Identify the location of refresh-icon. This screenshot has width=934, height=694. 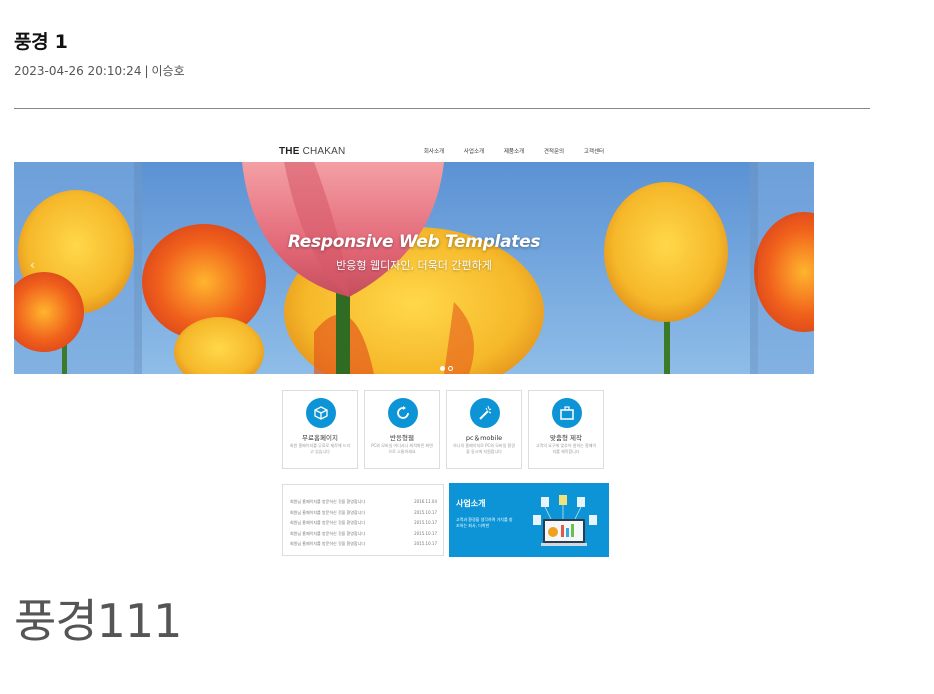
(403, 413).